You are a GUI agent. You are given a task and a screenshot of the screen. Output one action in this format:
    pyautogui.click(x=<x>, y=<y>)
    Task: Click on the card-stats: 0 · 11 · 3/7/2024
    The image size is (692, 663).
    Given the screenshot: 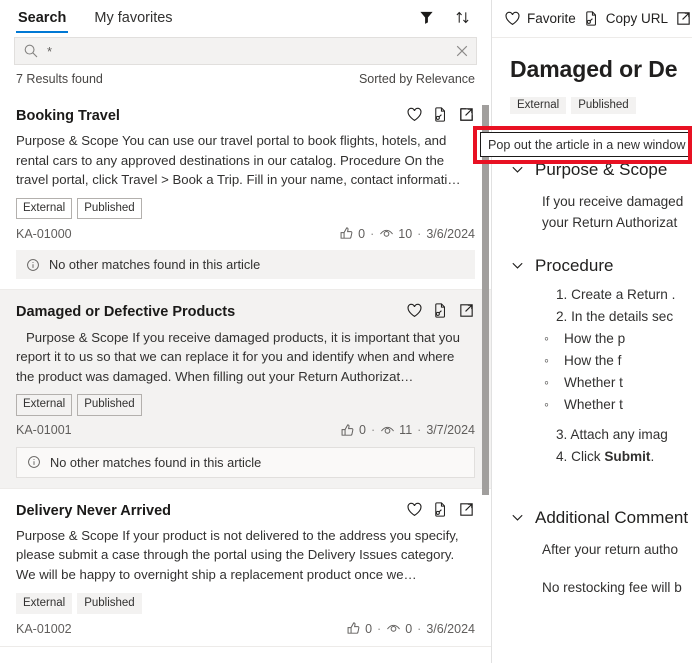 What is the action you would take?
    pyautogui.click(x=407, y=430)
    